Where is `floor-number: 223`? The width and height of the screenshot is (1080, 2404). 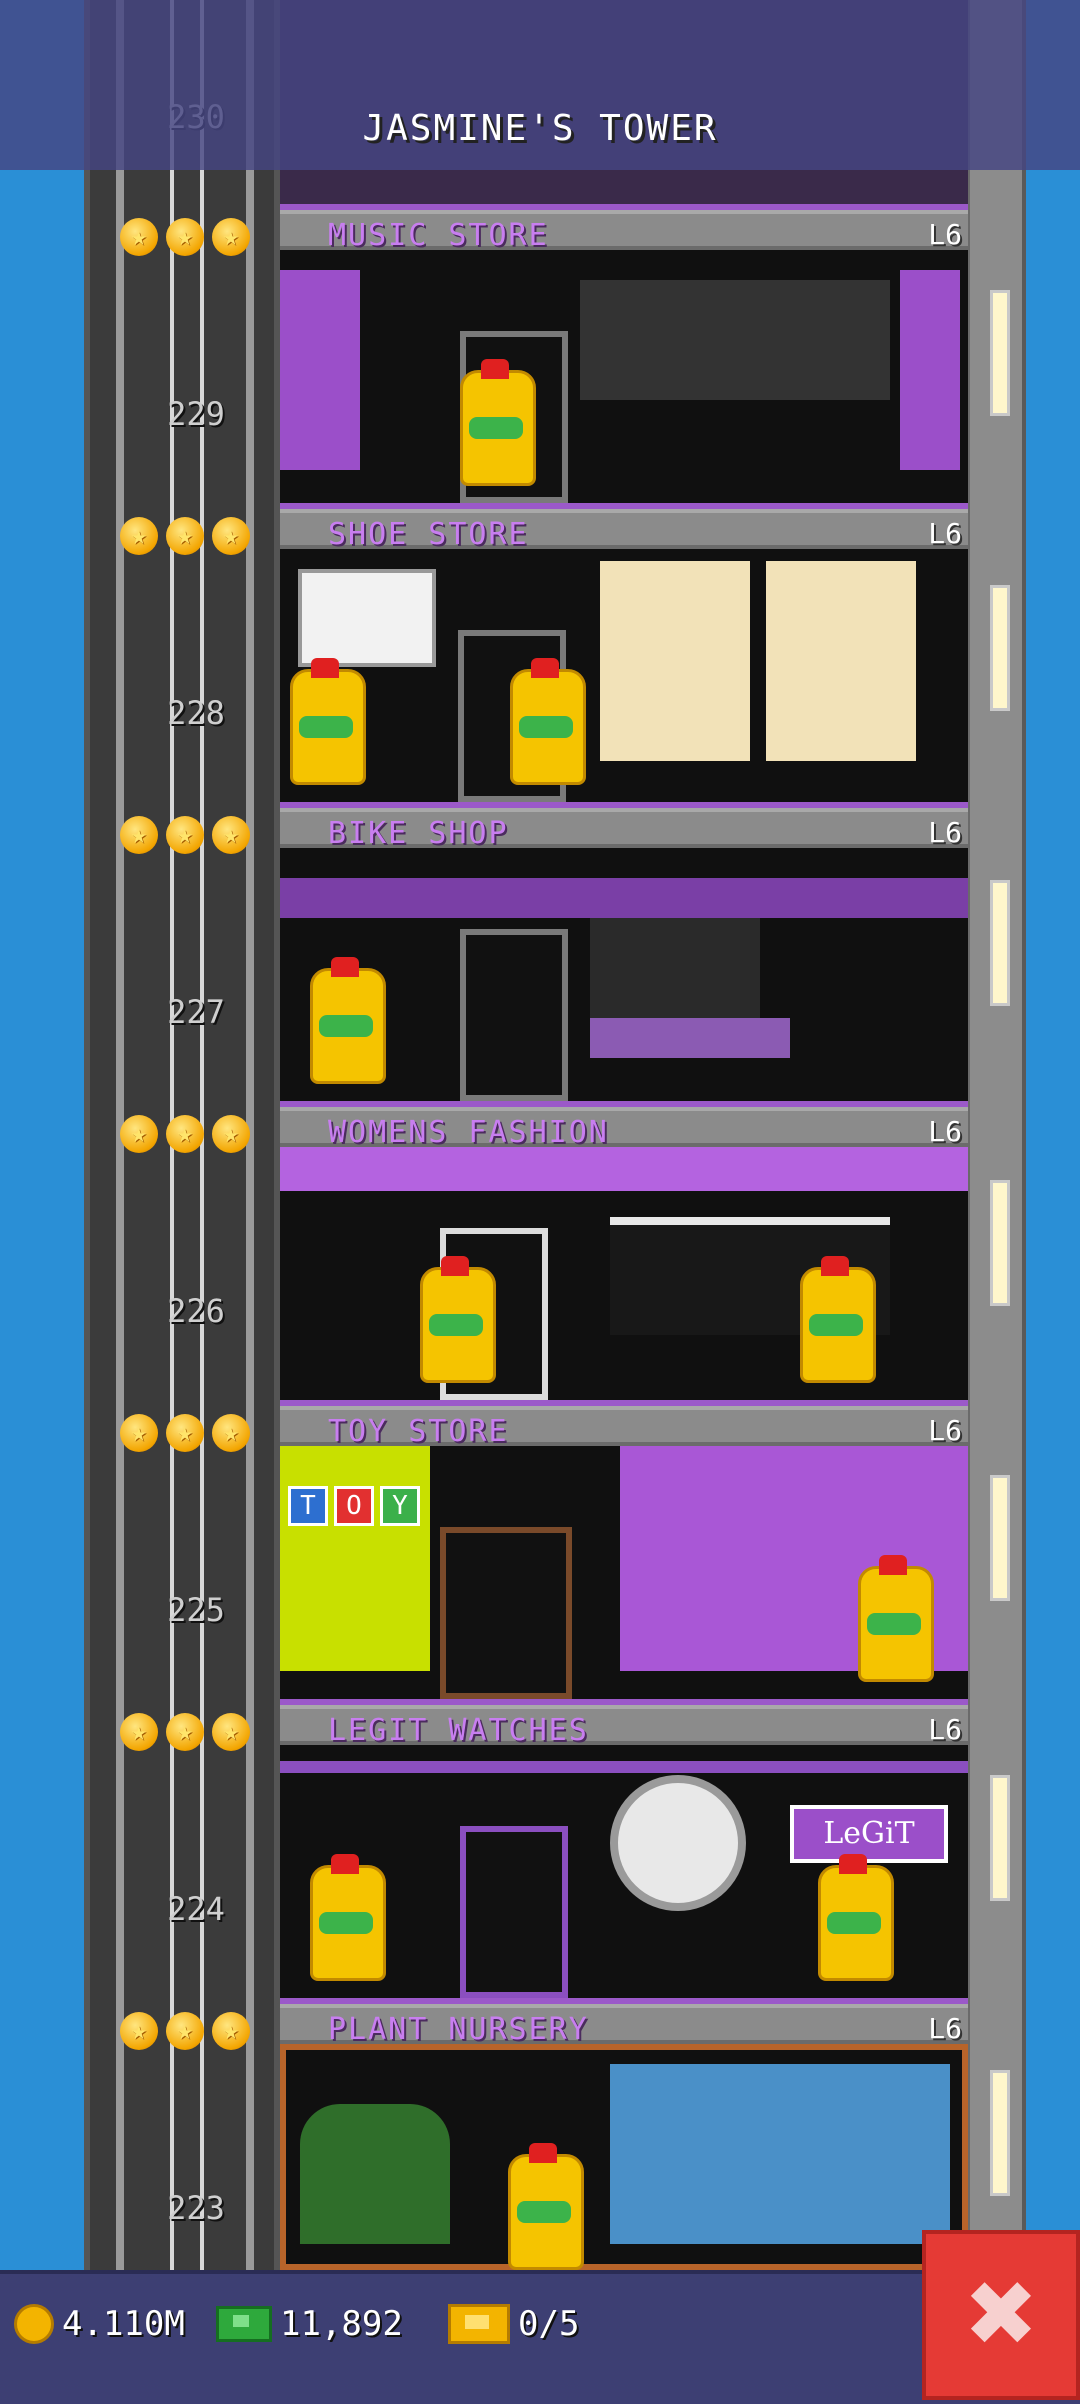
floor-number: 223 is located at coordinates (196, 2208).